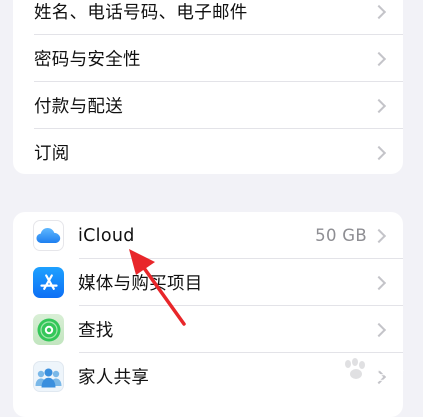  What do you see at coordinates (96, 331) in the screenshot?
I see `row-label: 查找` at bounding box center [96, 331].